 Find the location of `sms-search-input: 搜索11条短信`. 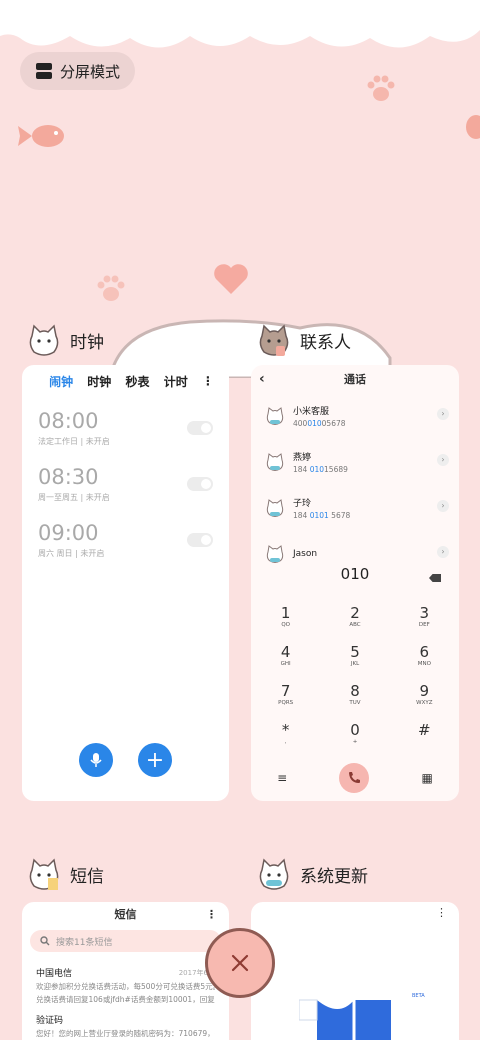

sms-search-input: 搜索11条短信 is located at coordinates (125, 941).